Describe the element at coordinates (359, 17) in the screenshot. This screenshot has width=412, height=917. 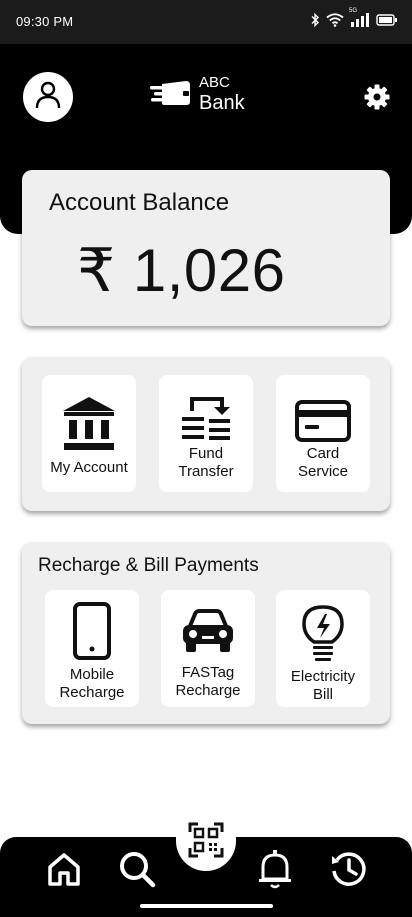
I see `5g-signal-icon: 5G` at that location.